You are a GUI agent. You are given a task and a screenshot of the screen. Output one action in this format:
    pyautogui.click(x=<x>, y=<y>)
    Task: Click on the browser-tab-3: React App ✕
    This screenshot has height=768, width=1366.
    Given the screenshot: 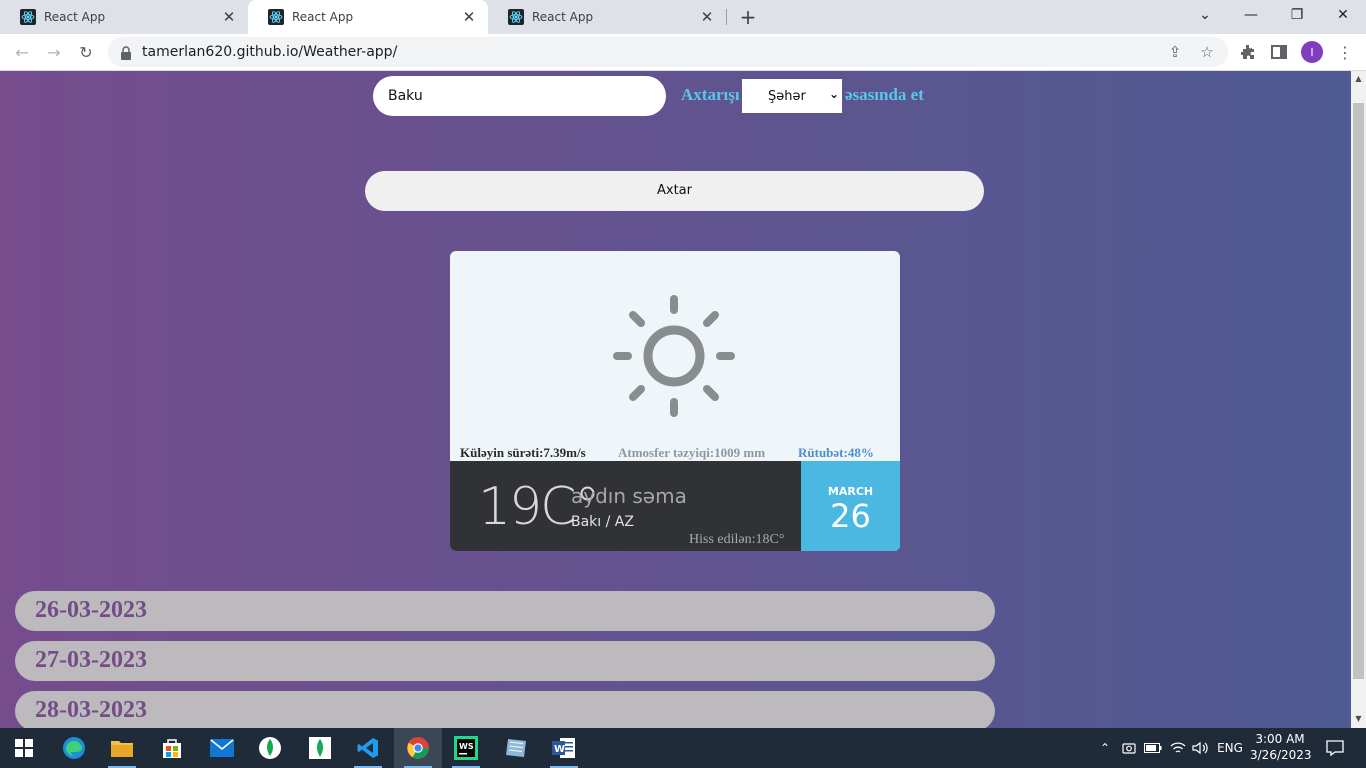 What is the action you would take?
    pyautogui.click(x=607, y=17)
    